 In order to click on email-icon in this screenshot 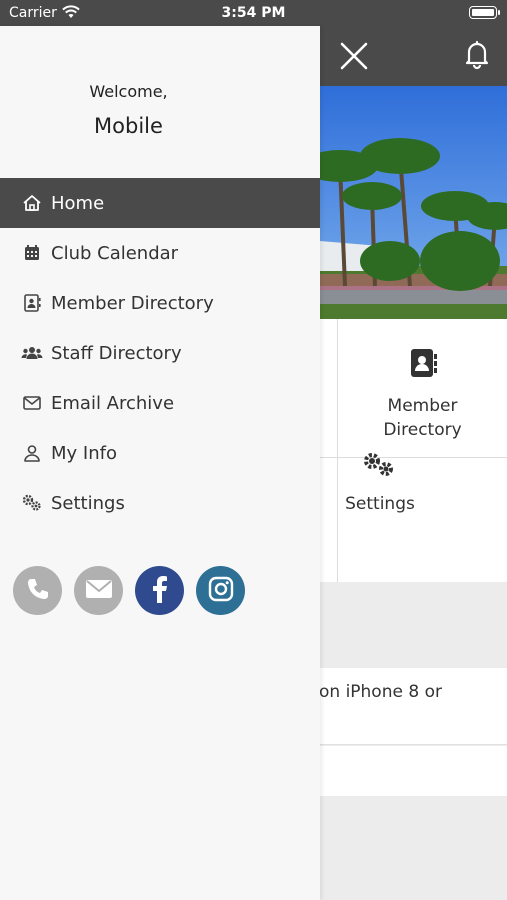, I will do `click(99, 591)`.